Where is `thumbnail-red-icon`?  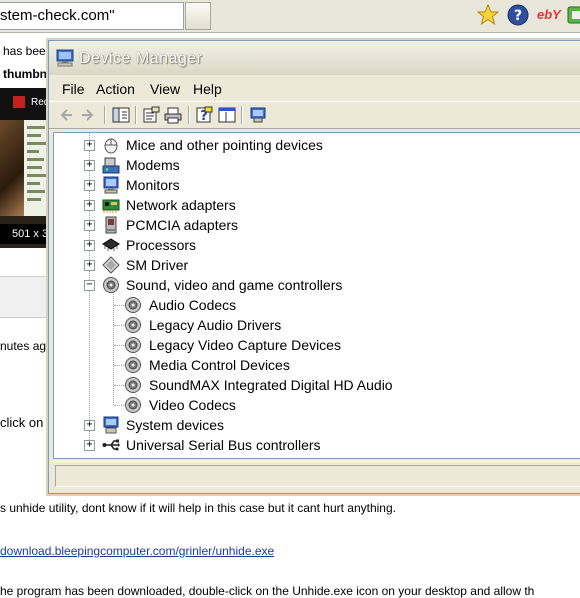
thumbnail-red-icon is located at coordinates (19, 102).